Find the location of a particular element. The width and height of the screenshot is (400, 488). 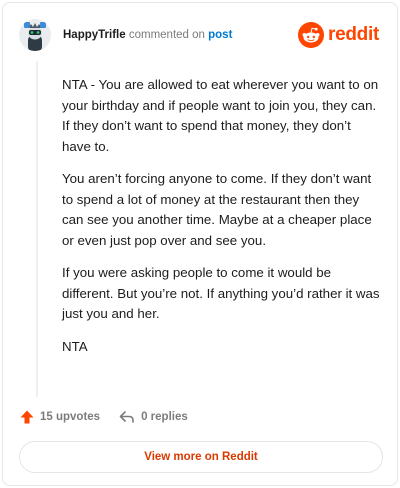

thread-line is located at coordinates (37, 229).